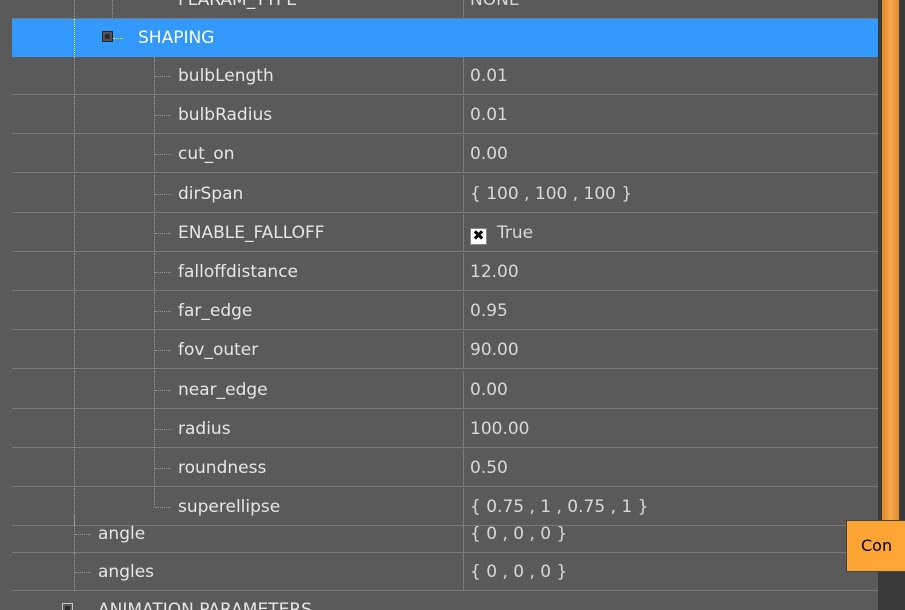 This screenshot has height=610, width=905. Describe the element at coordinates (445, 468) in the screenshot. I see `property-row-roundness: roundness 0.50` at that location.